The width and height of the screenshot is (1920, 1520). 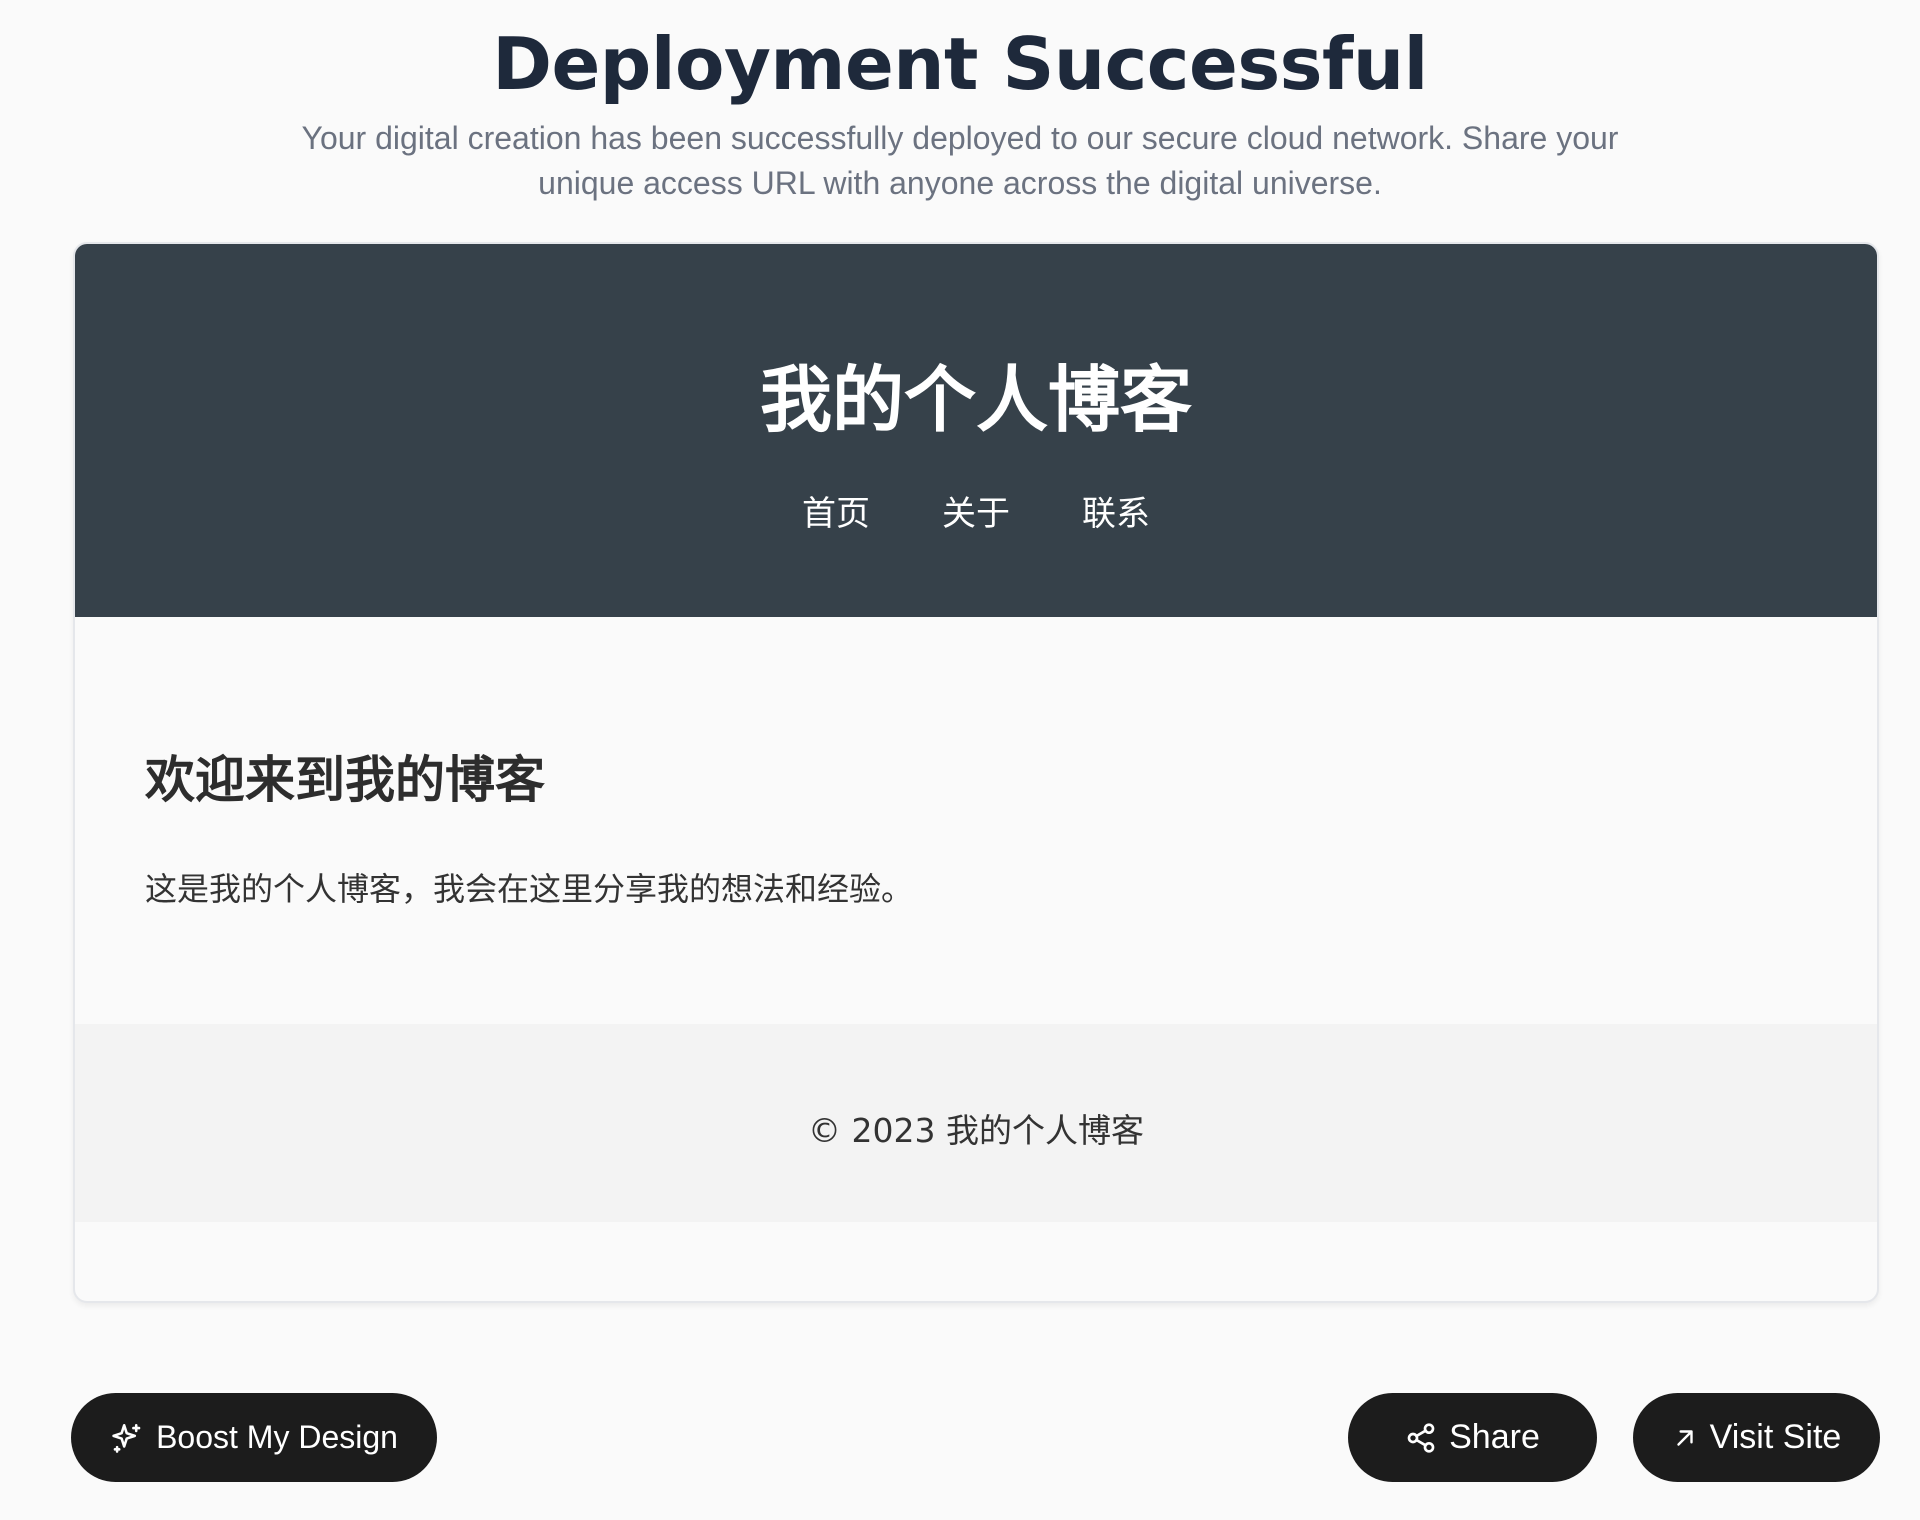 I want to click on boost-my-design-button: Boost My Design, so click(x=254, y=1437).